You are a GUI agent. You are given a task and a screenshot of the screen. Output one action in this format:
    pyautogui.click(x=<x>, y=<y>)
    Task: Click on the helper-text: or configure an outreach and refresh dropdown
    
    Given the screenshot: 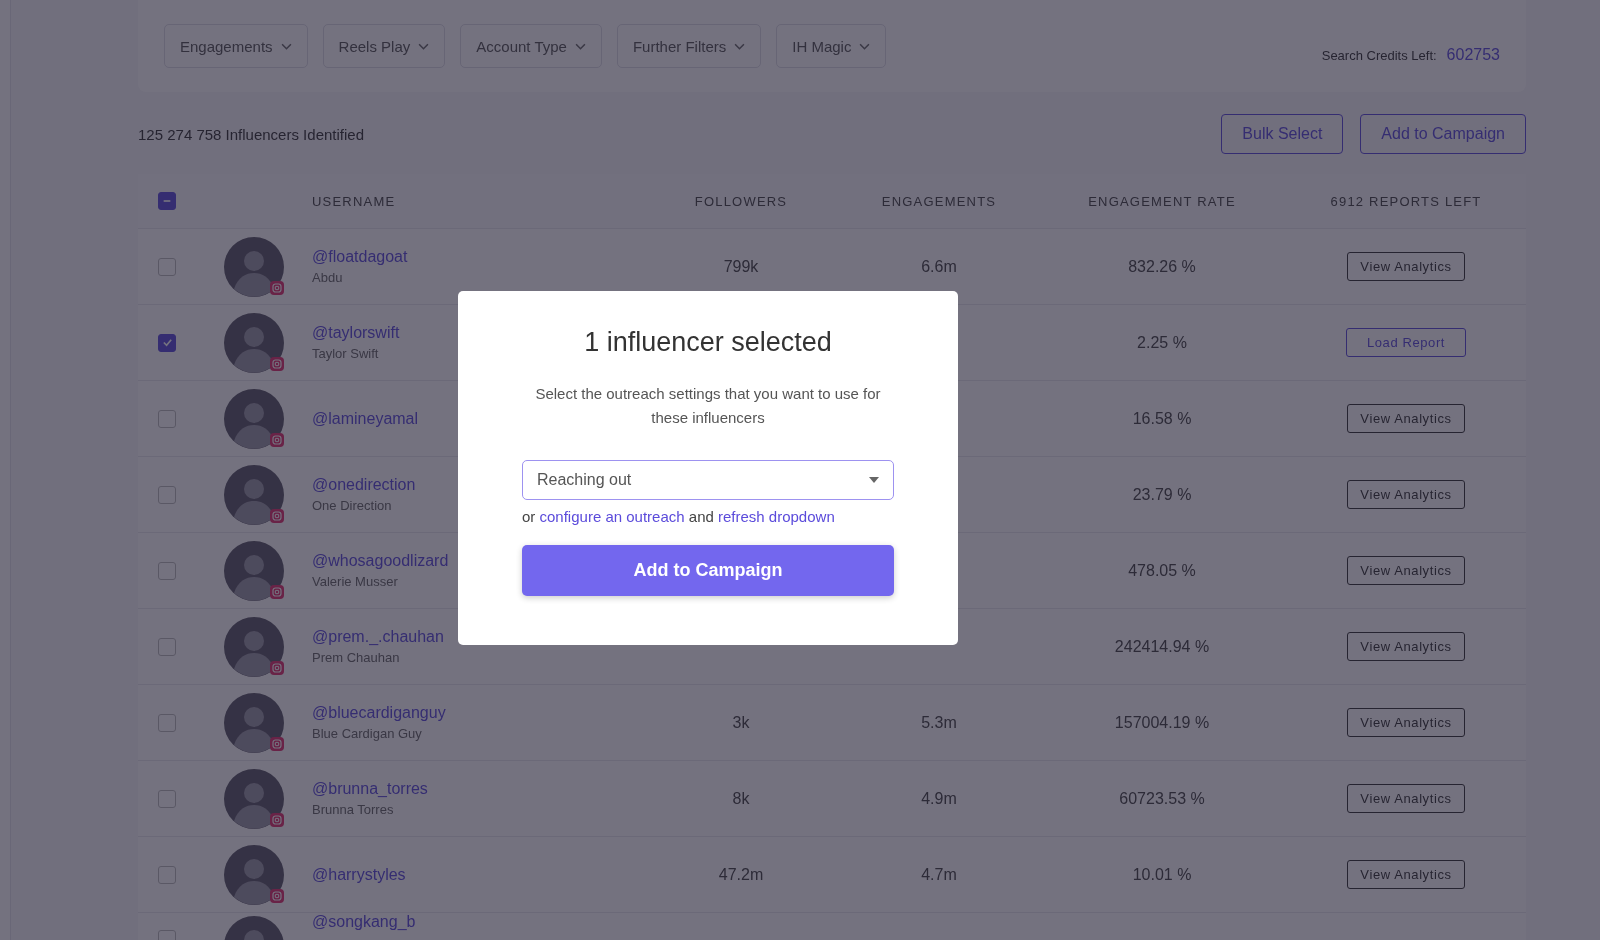 What is the action you would take?
    pyautogui.click(x=678, y=516)
    